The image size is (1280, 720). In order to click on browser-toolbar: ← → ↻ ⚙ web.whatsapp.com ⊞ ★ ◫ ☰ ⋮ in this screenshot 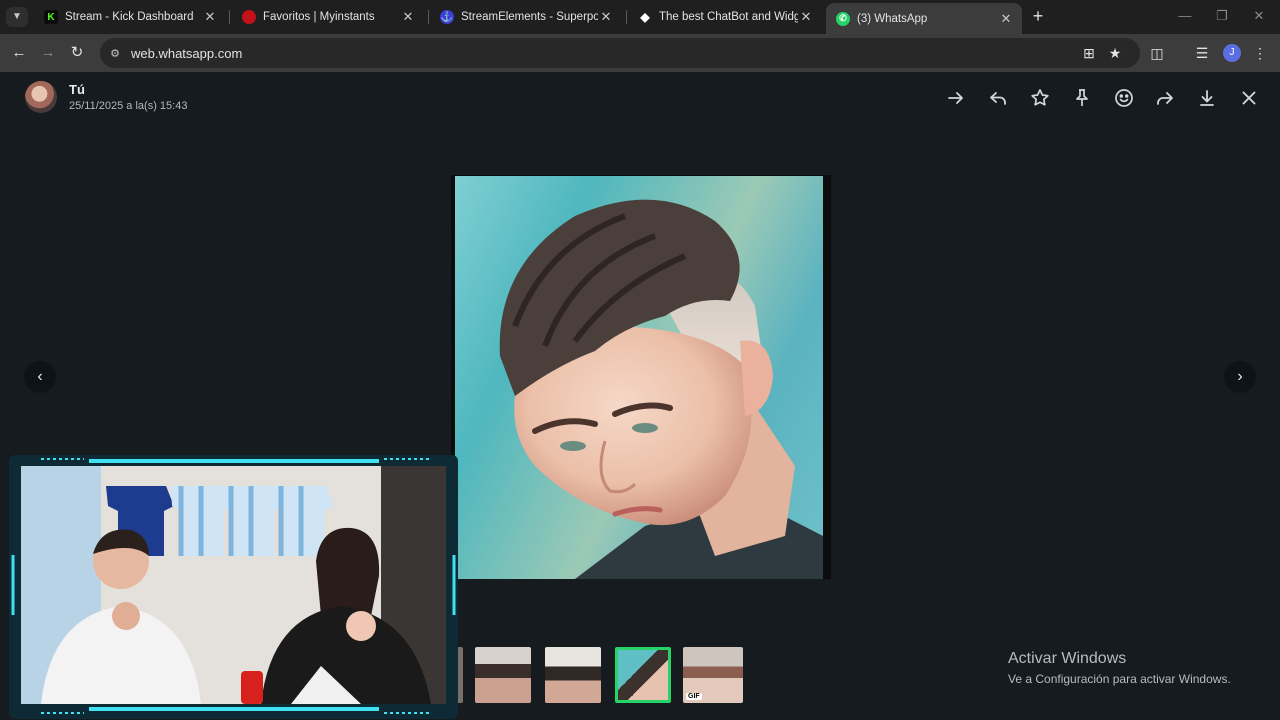, I will do `click(640, 53)`.